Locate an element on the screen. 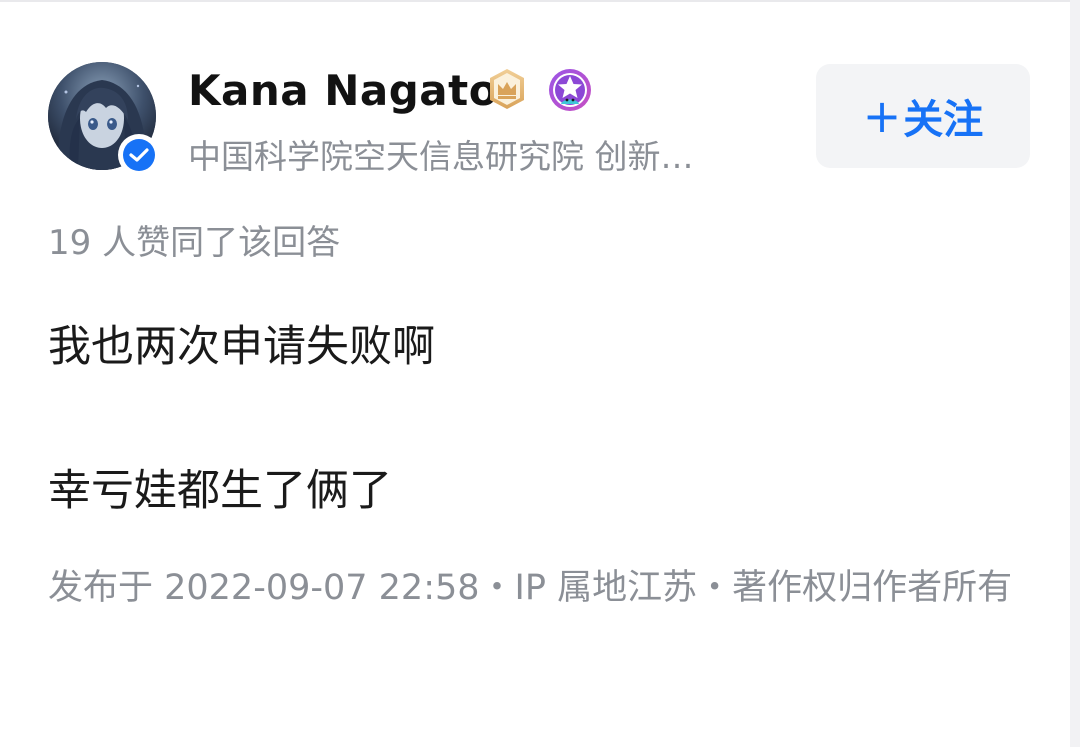 The image size is (1080, 747). follow-label: 关注 is located at coordinates (943, 120).